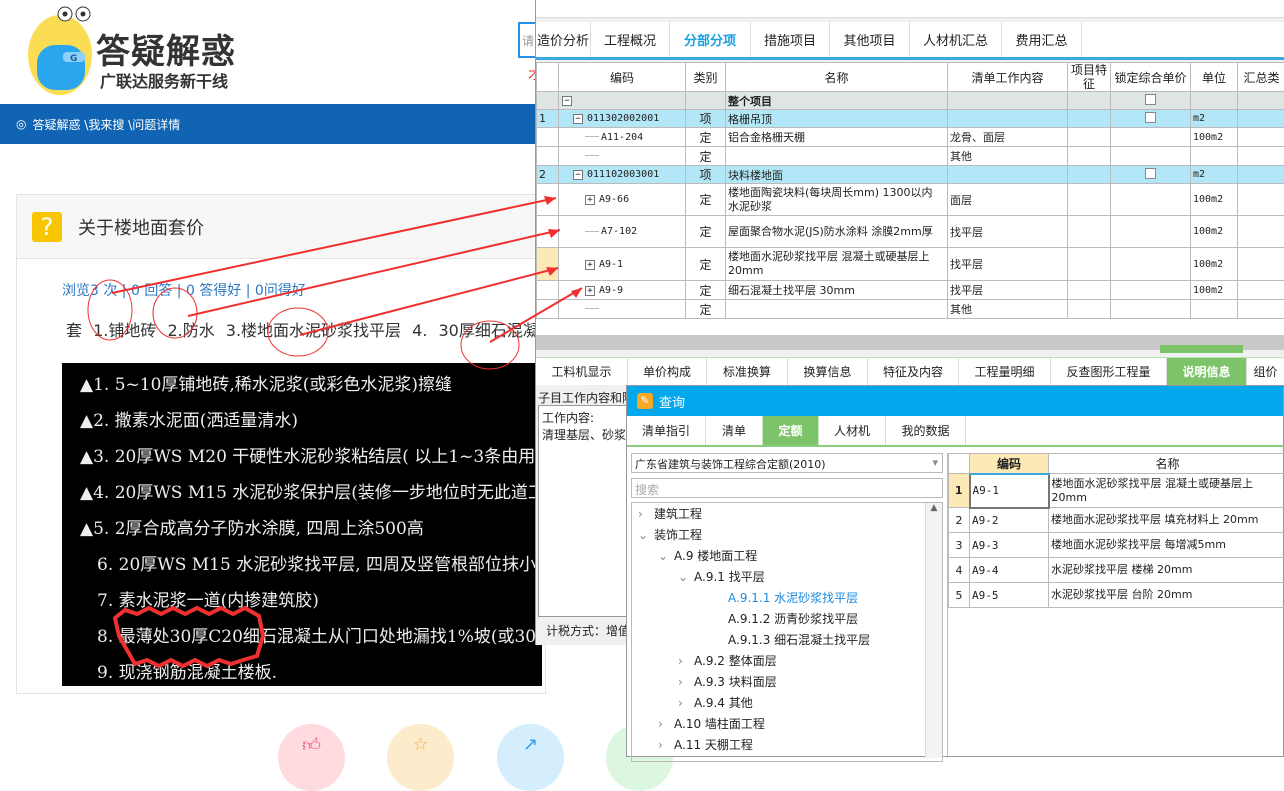  What do you see at coordinates (787, 640) in the screenshot?
I see `tree-node: A.9.1.3 细石混凝土找平层` at bounding box center [787, 640].